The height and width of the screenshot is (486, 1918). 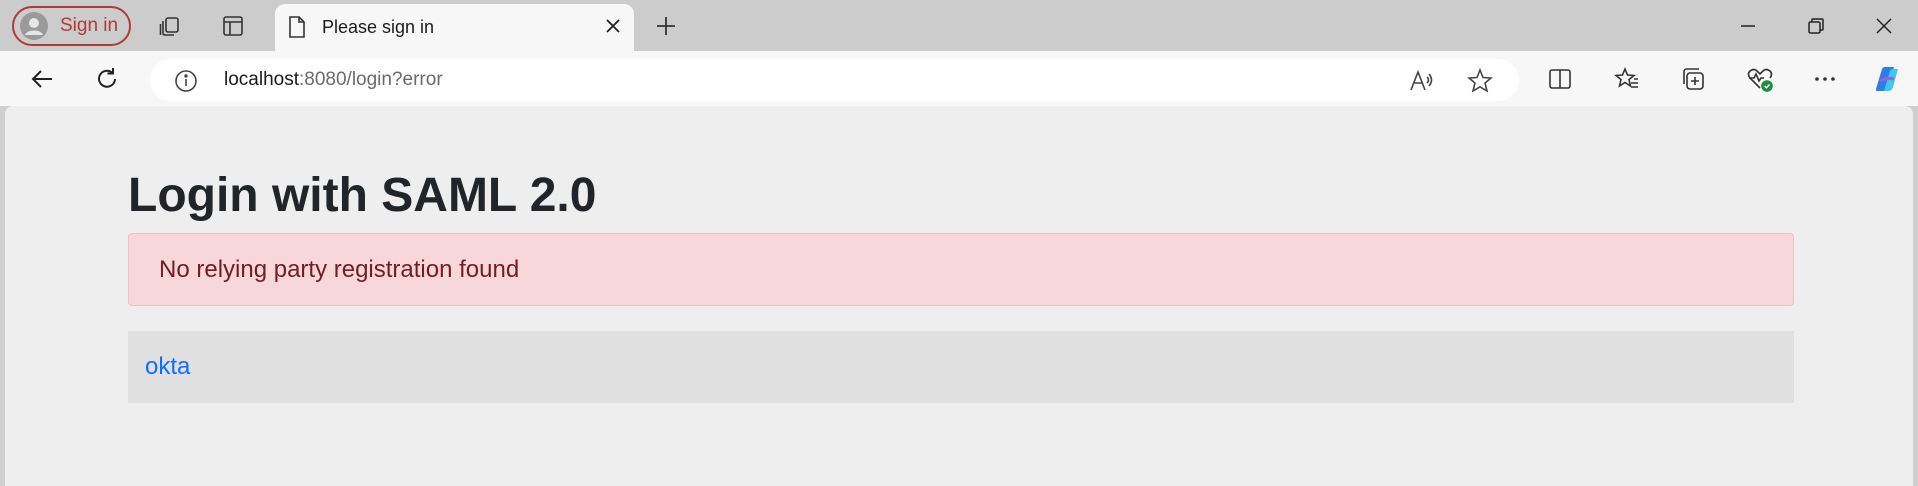 I want to click on more-icon, so click(x=1825, y=79).